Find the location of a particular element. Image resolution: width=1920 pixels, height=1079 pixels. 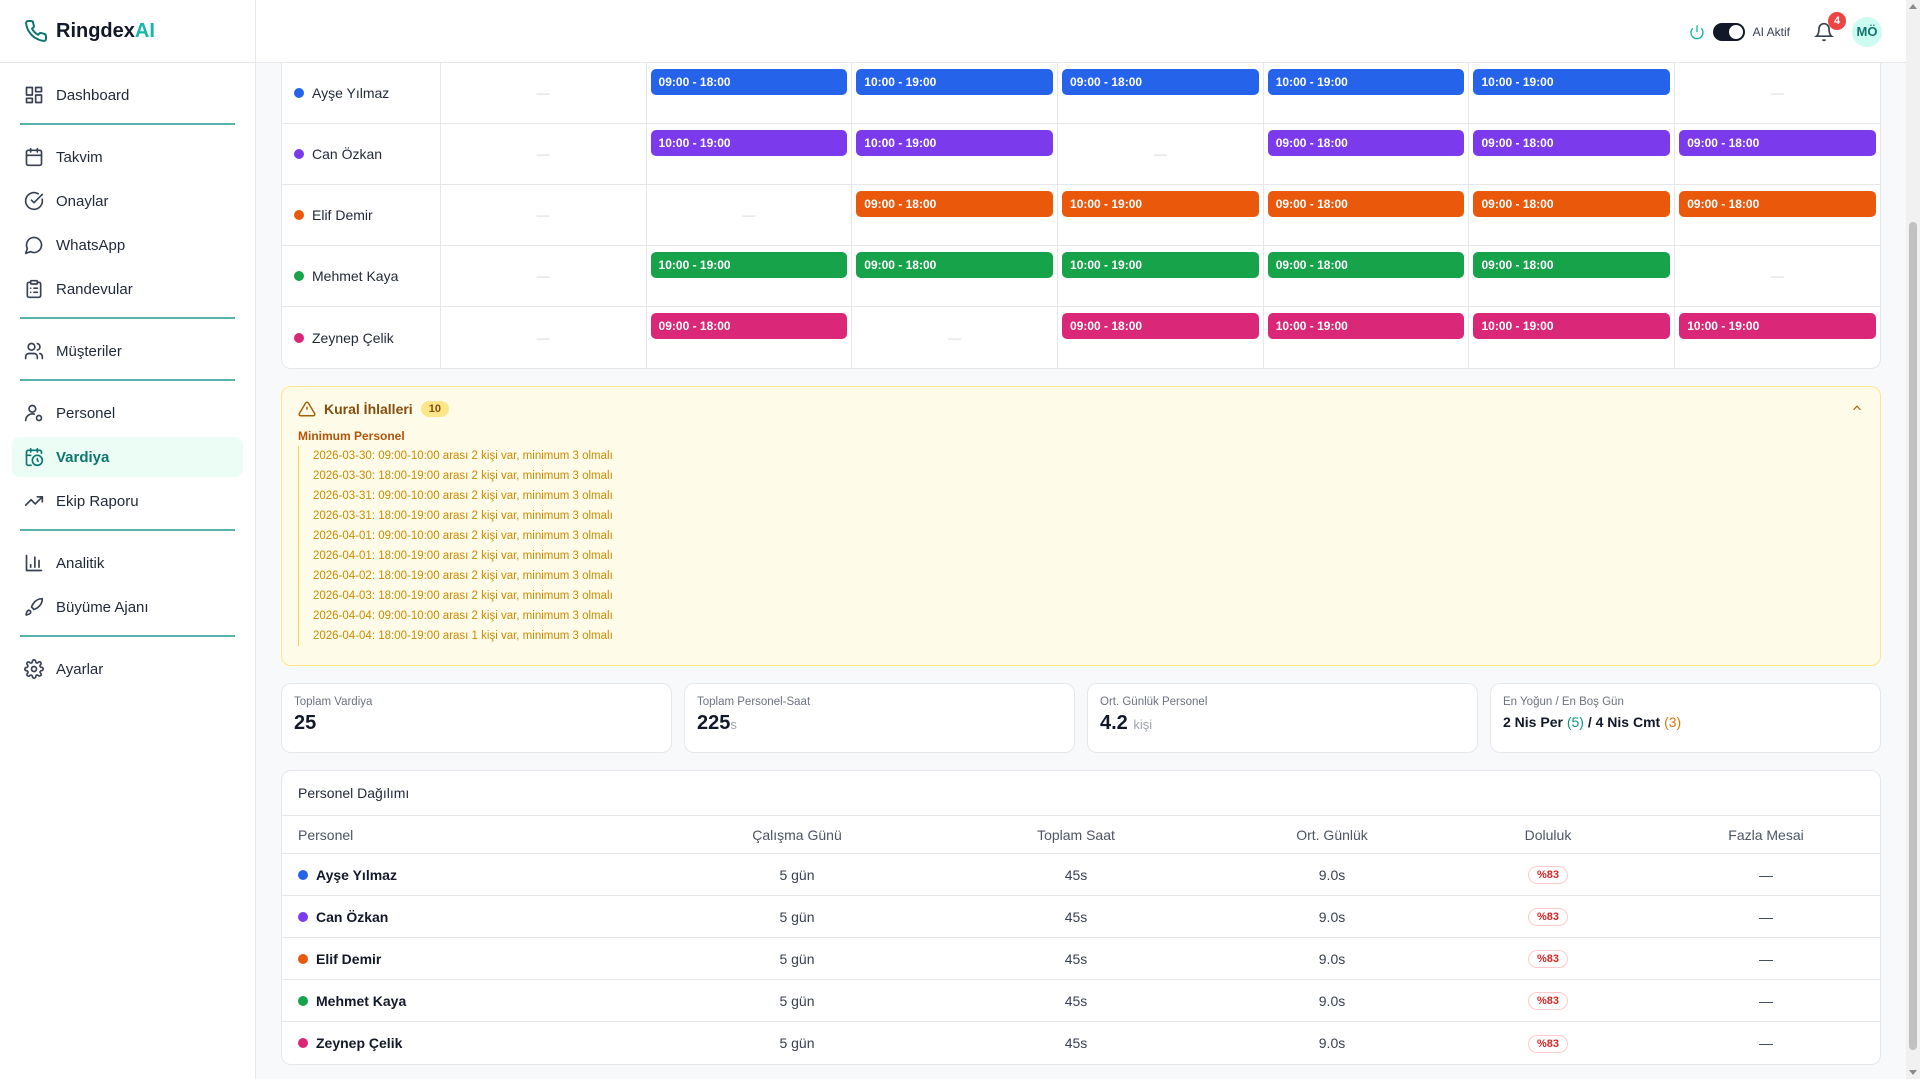

sidebar-item-musteriler: Müşteriler is located at coordinates (127, 351).